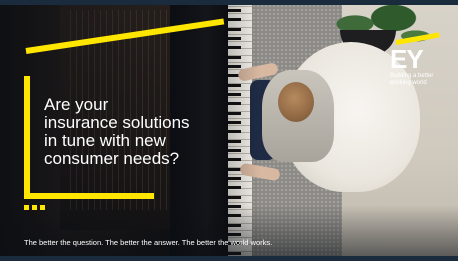  Describe the element at coordinates (76, 104) in the screenshot. I see `headline-line: Are your` at that location.